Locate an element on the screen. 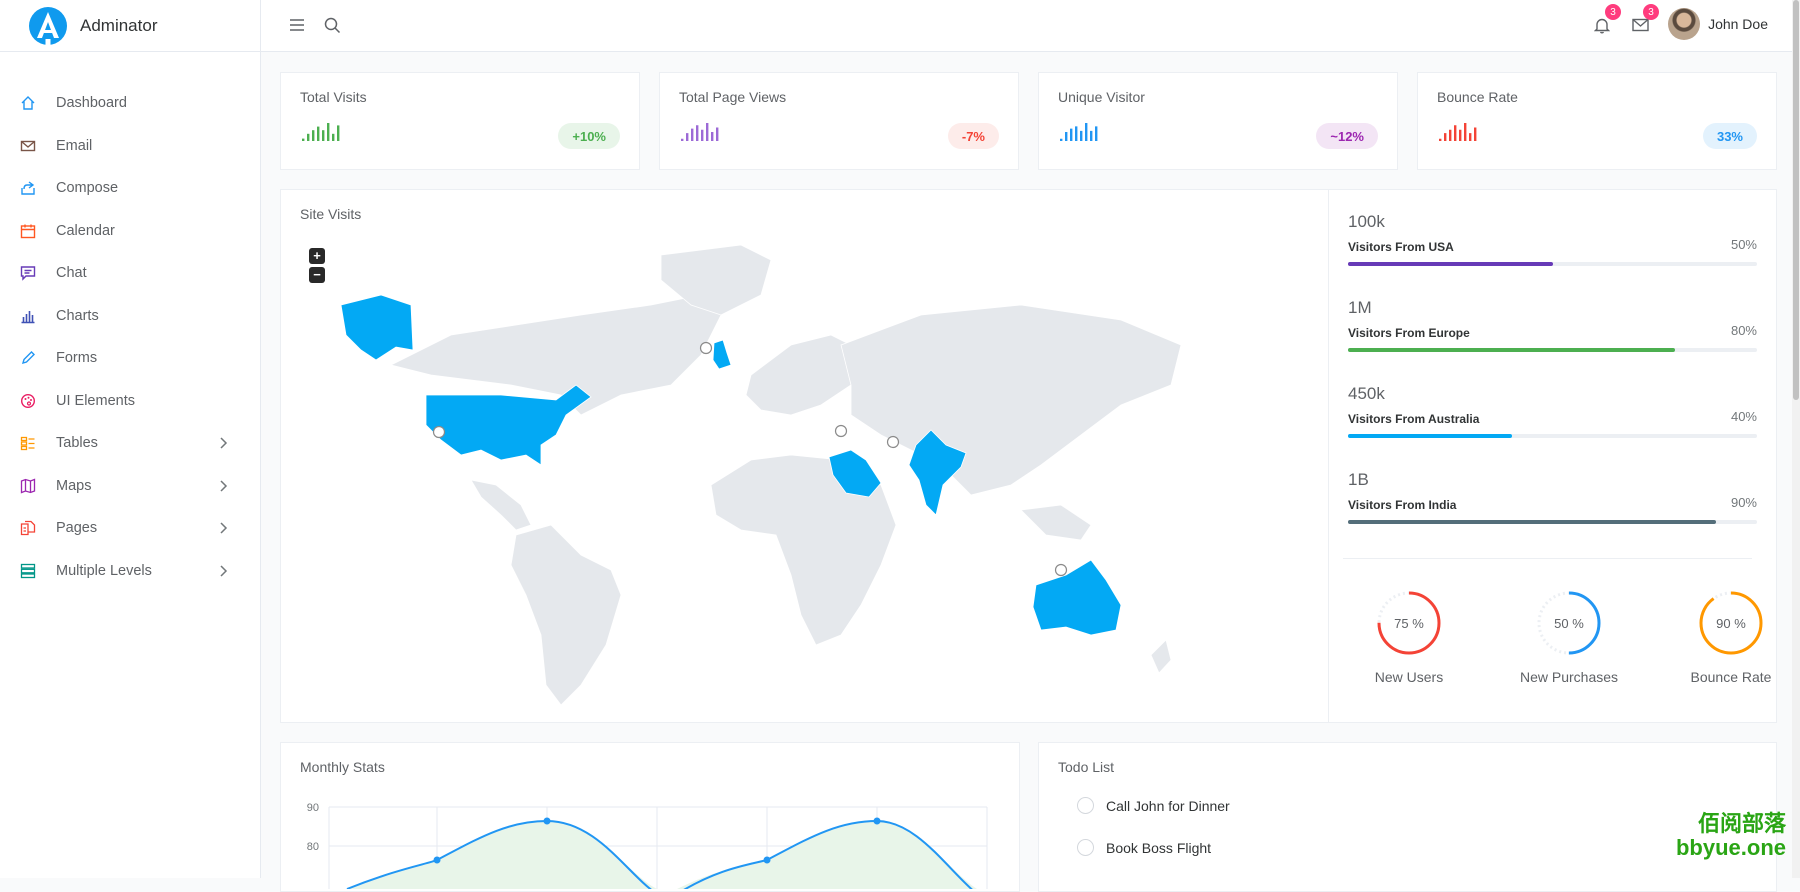  sidebar-item-label: Pages is located at coordinates (77, 528).